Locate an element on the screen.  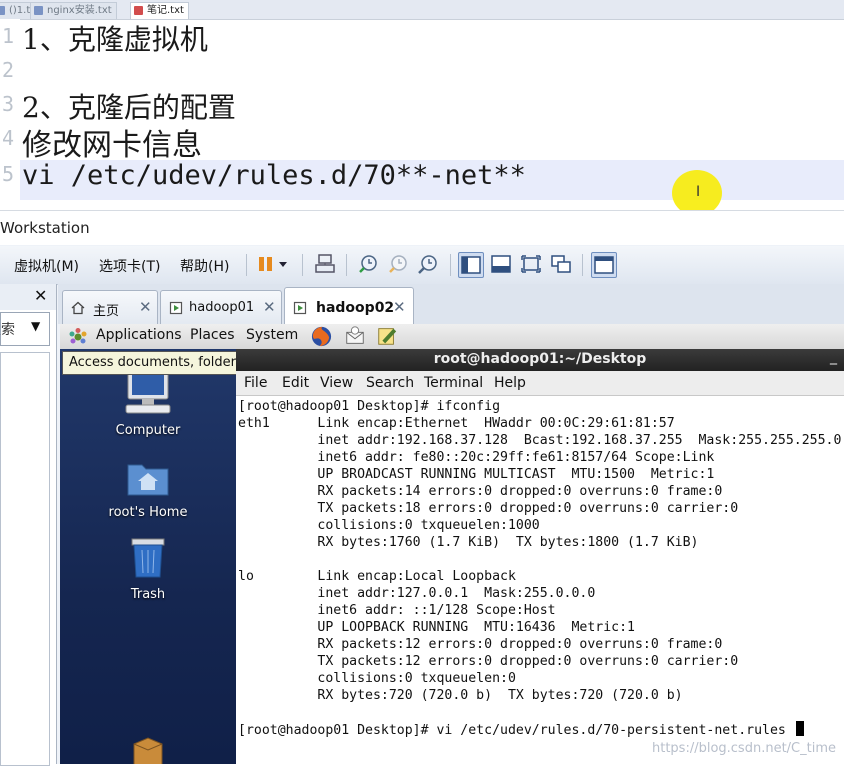
revert-snapshot-icon is located at coordinates (398, 264).